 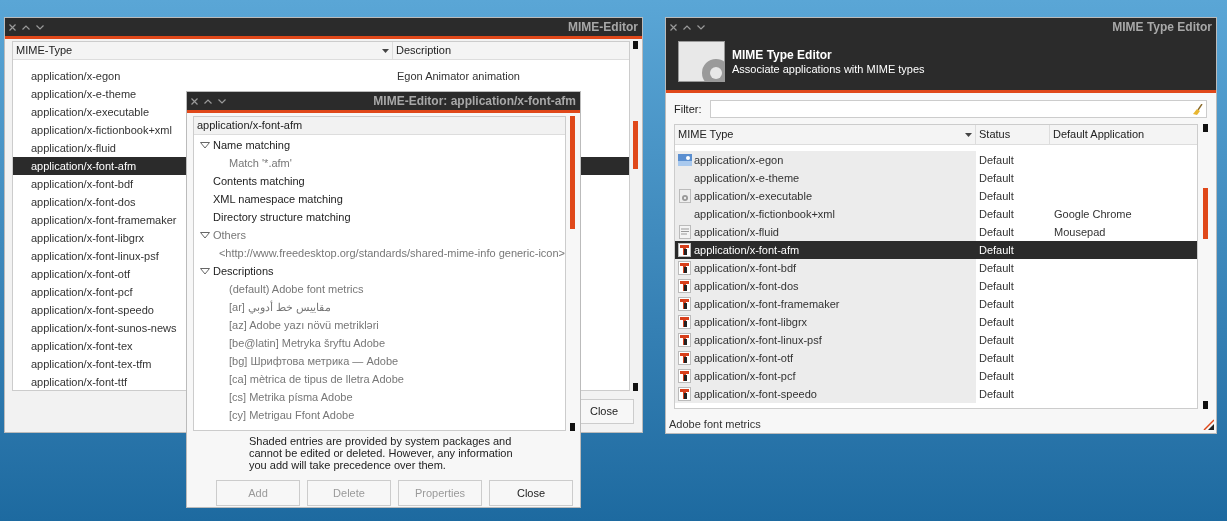 I want to click on filter-field, so click(x=958, y=109).